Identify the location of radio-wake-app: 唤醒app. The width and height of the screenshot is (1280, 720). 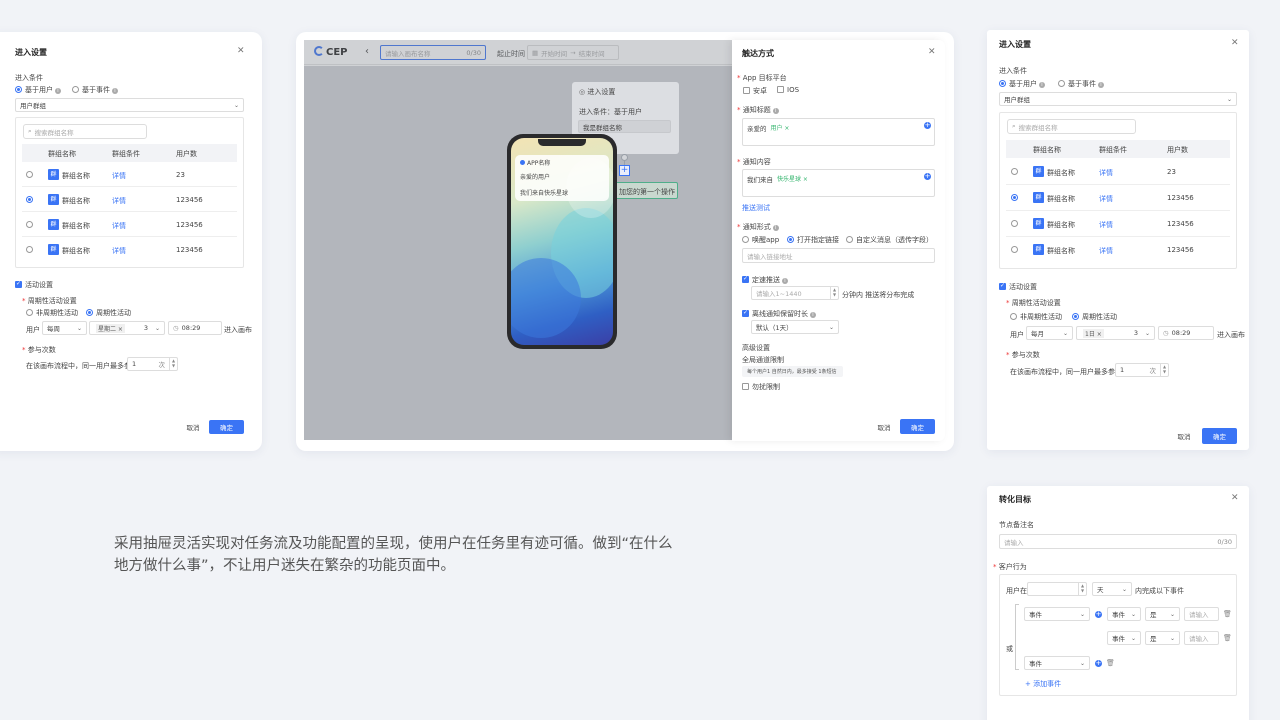
(760, 240).